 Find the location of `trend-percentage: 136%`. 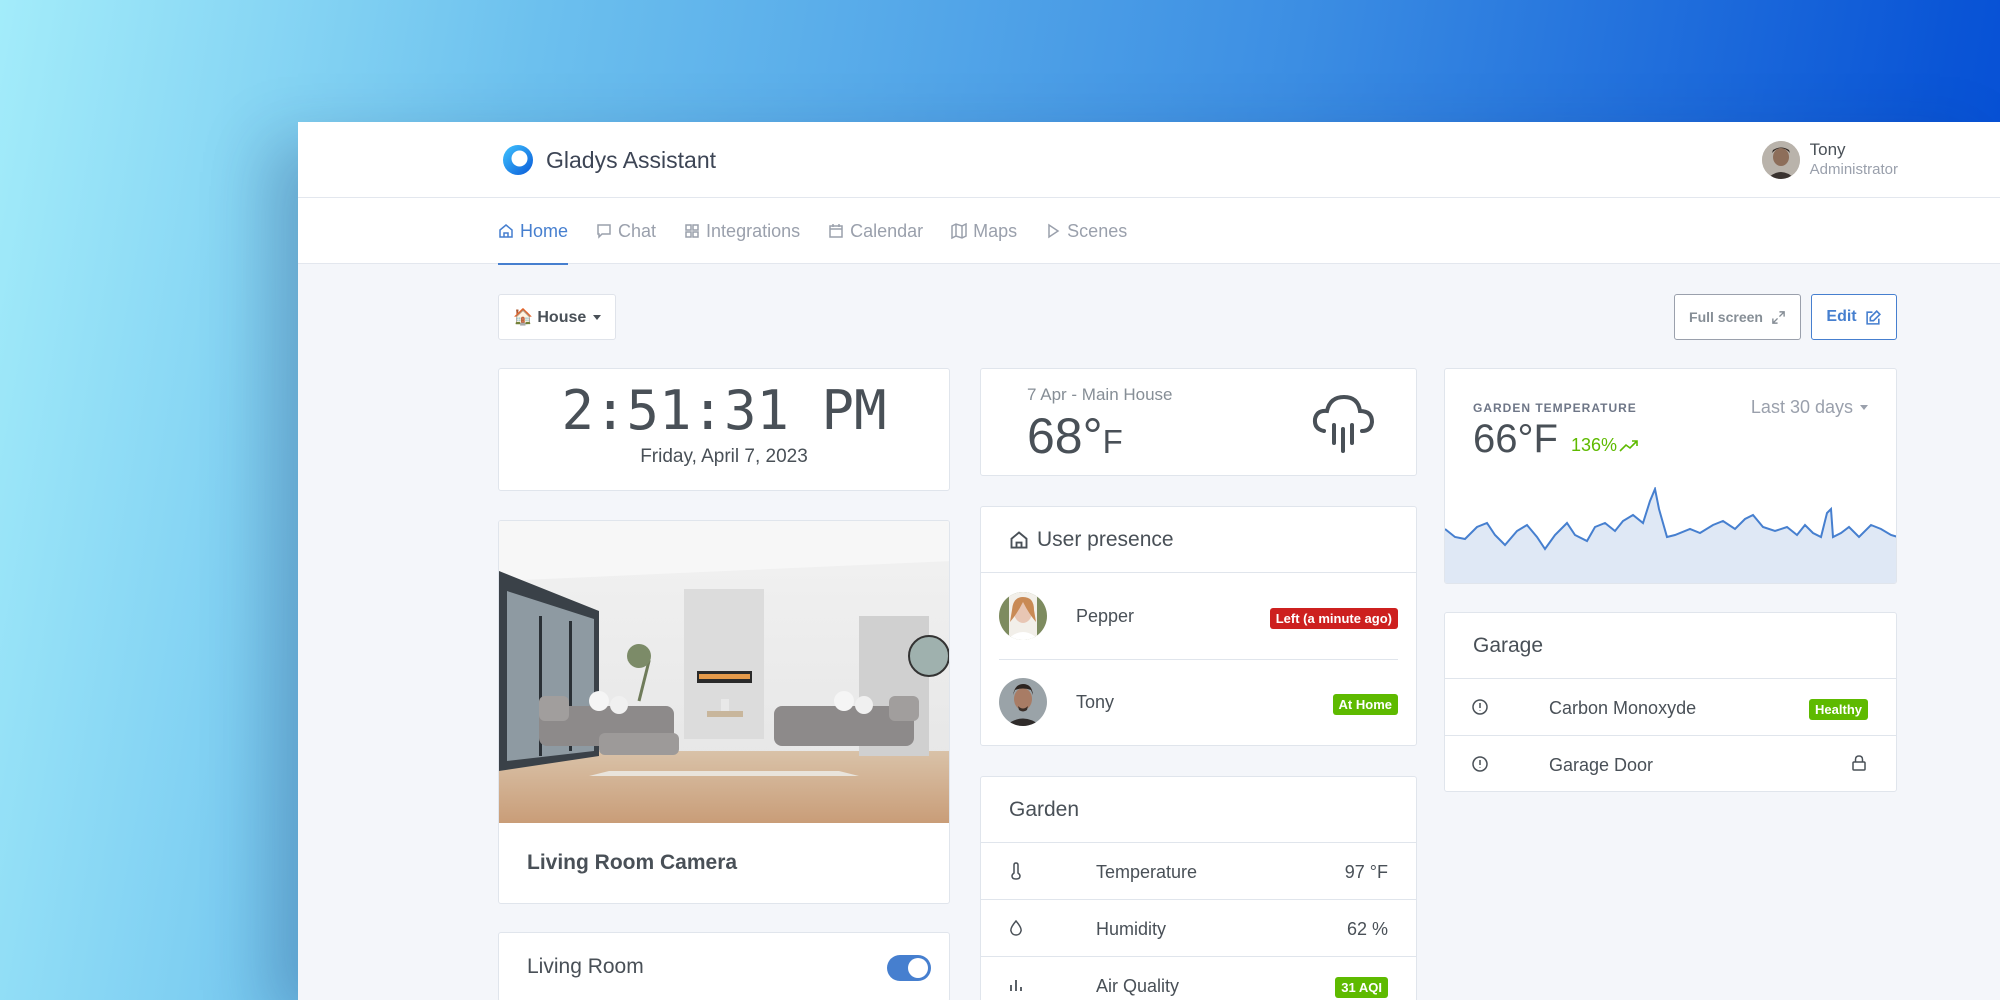

trend-percentage: 136% is located at coordinates (1605, 445).